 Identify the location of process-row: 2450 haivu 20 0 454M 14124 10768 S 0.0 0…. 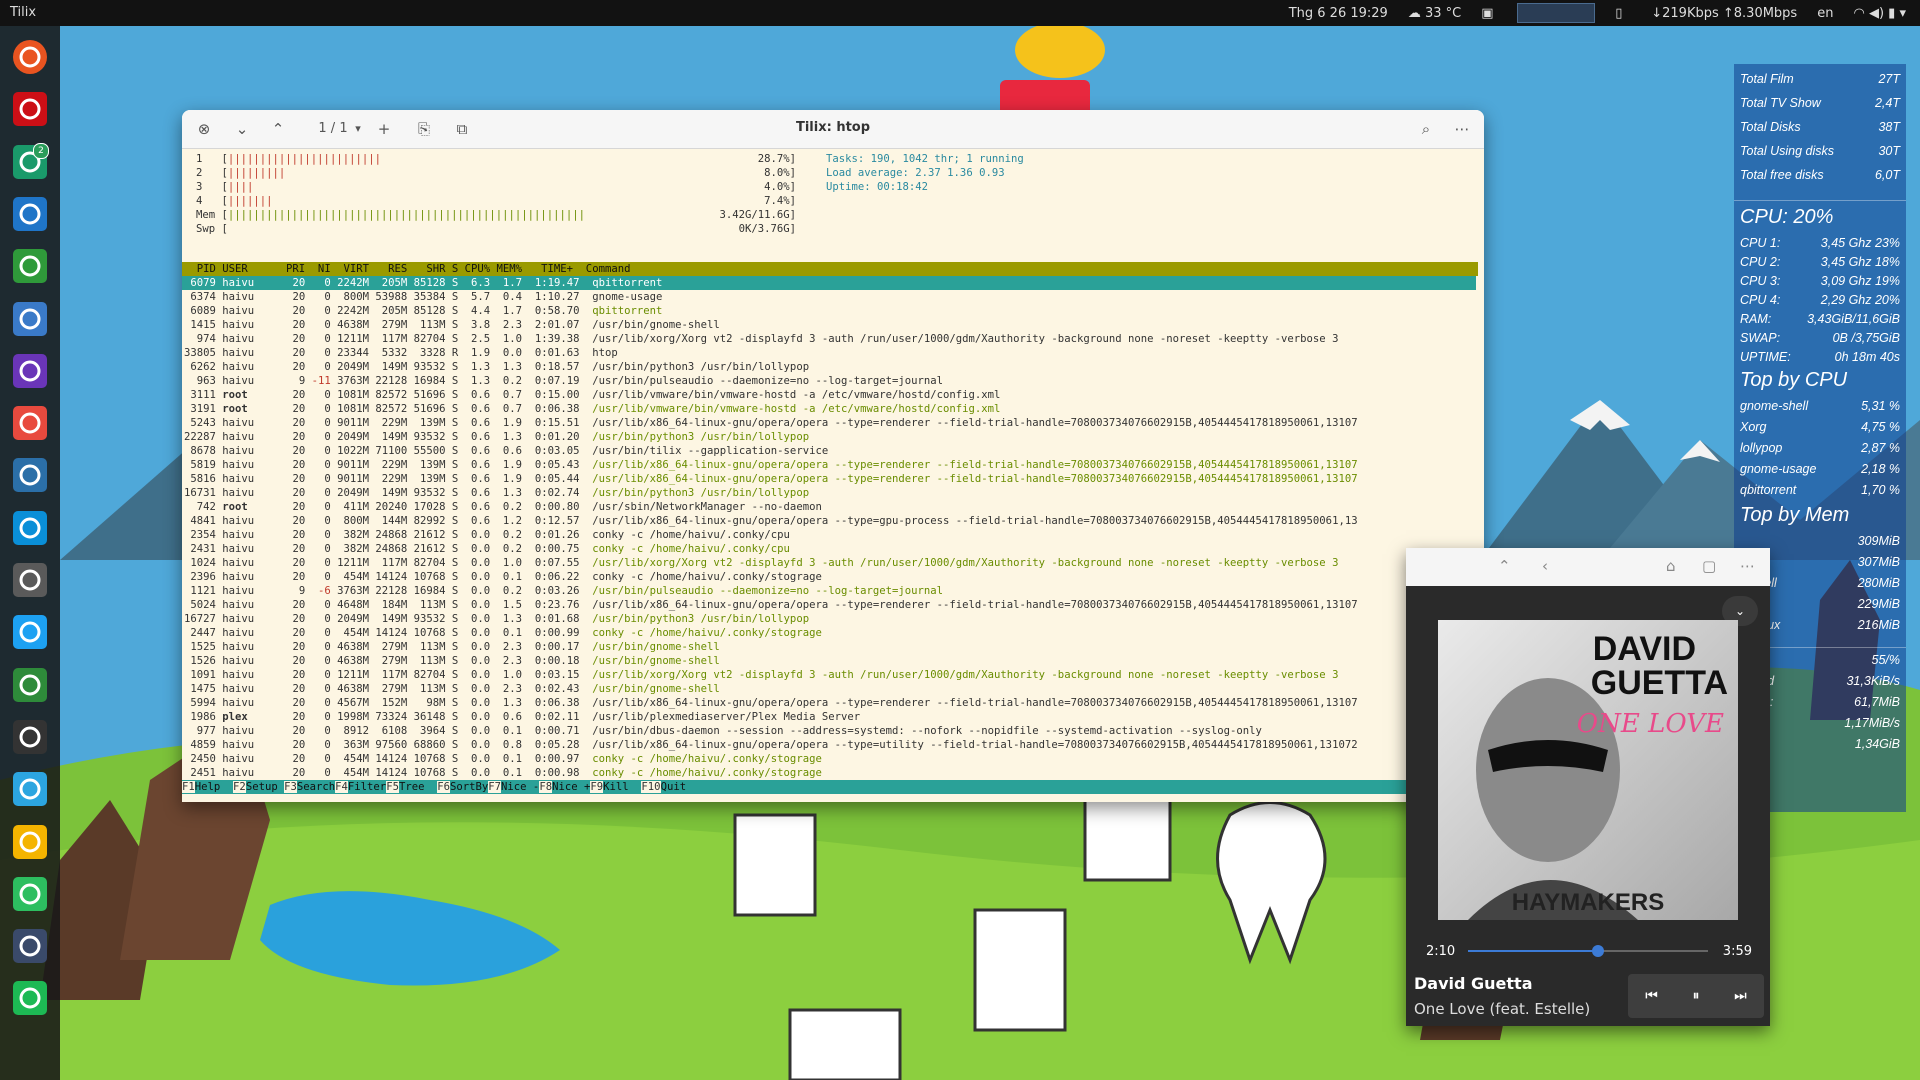
(829, 759).